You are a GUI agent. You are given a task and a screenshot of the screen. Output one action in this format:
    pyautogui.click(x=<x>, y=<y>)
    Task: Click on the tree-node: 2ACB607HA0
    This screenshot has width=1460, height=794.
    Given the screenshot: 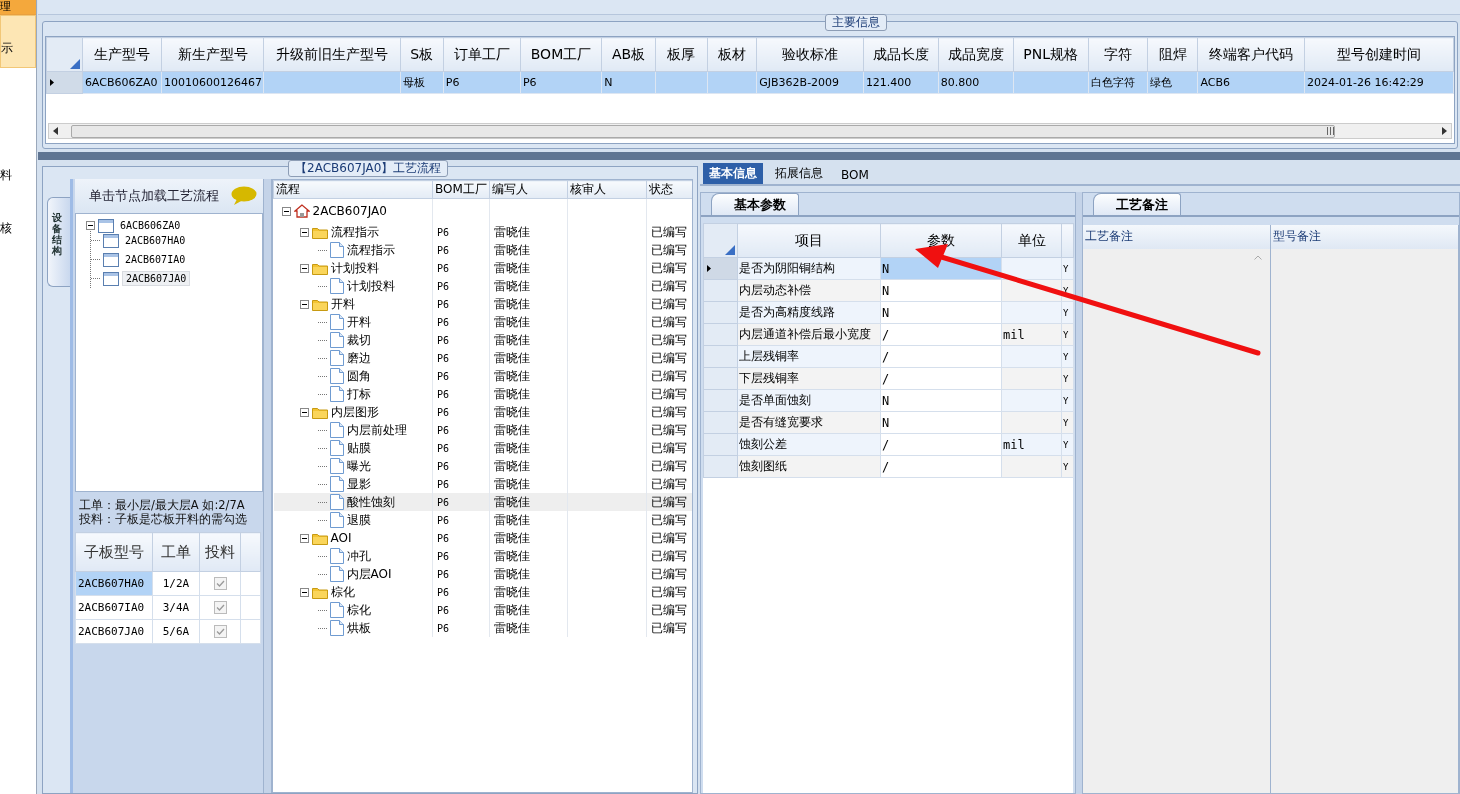 What is the action you would take?
    pyautogui.click(x=155, y=240)
    